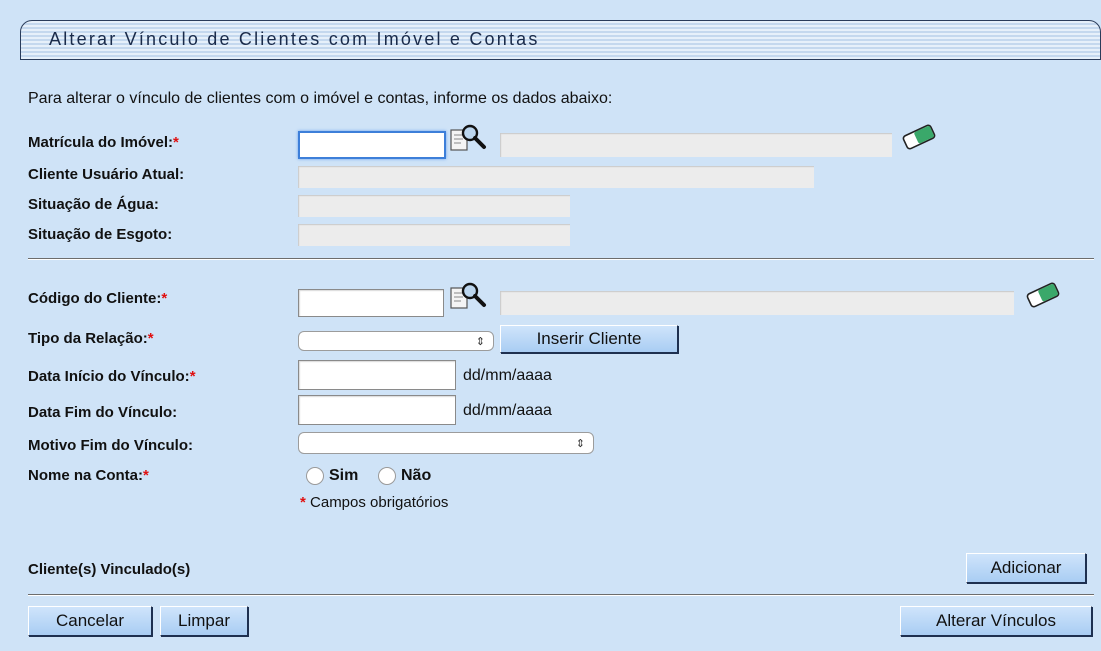  I want to click on cliente-usuario-label: Cliente Usuário Atual:, so click(106, 174).